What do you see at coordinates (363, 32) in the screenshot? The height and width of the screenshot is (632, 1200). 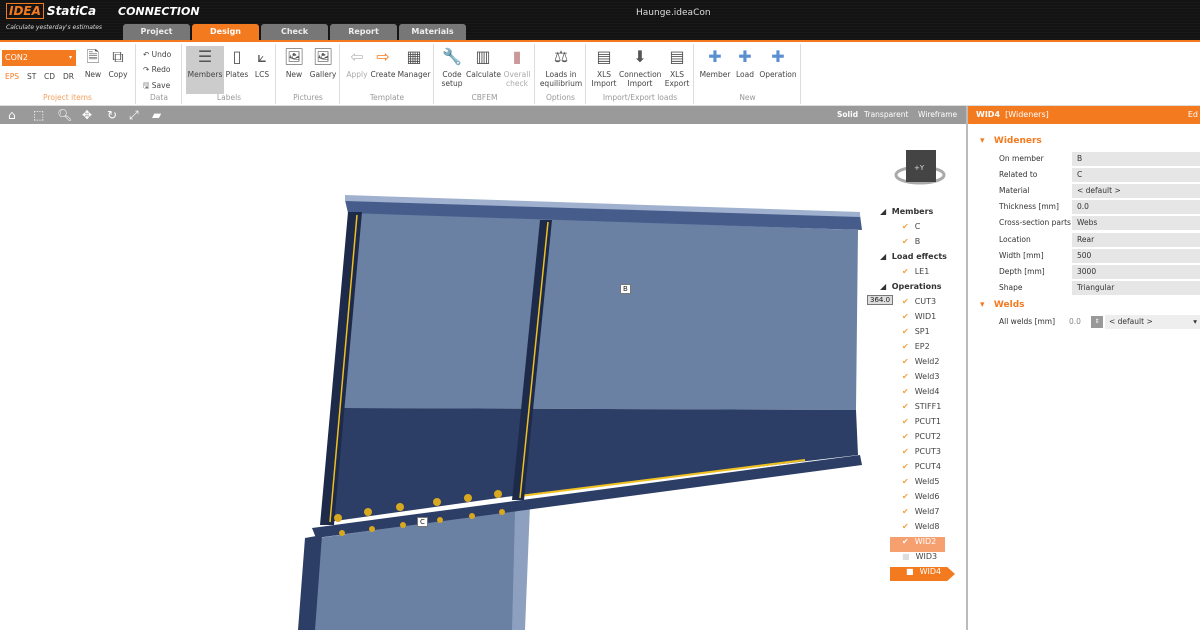 I see `tab-report: Report` at bounding box center [363, 32].